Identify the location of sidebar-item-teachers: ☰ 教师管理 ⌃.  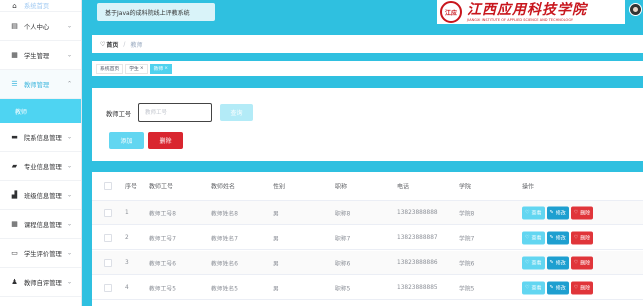
(40, 84).